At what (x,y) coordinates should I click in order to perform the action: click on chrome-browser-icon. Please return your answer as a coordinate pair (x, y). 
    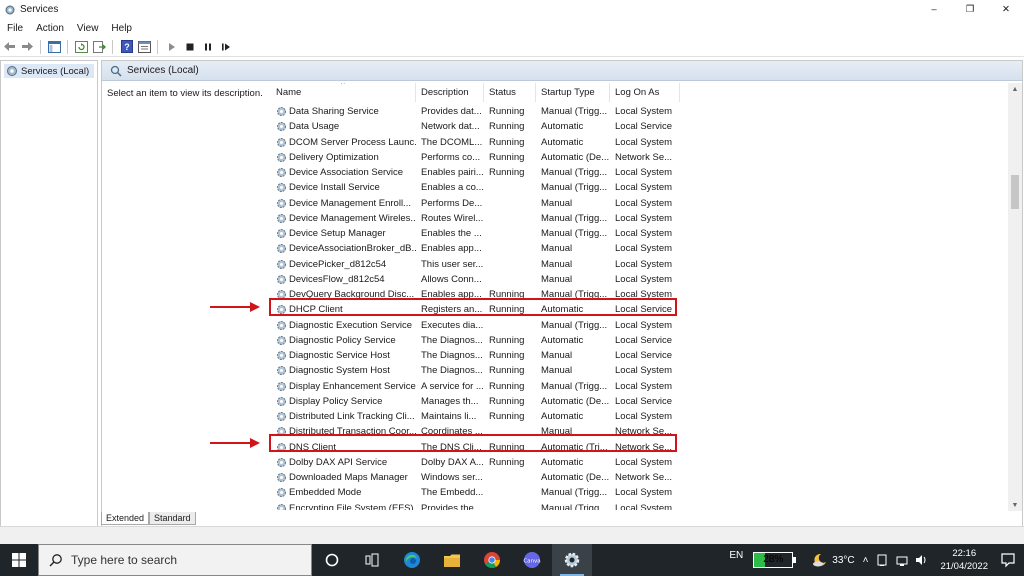
    Looking at the image, I should click on (492, 560).